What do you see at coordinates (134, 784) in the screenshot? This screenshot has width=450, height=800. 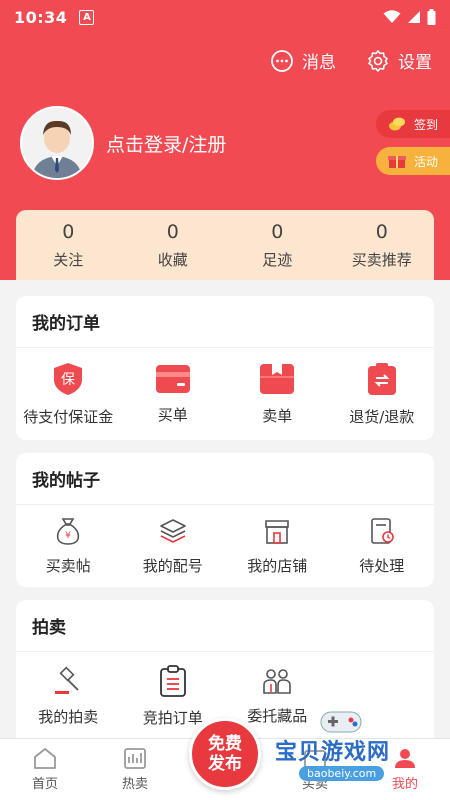 I see `tab-label: 热卖` at bounding box center [134, 784].